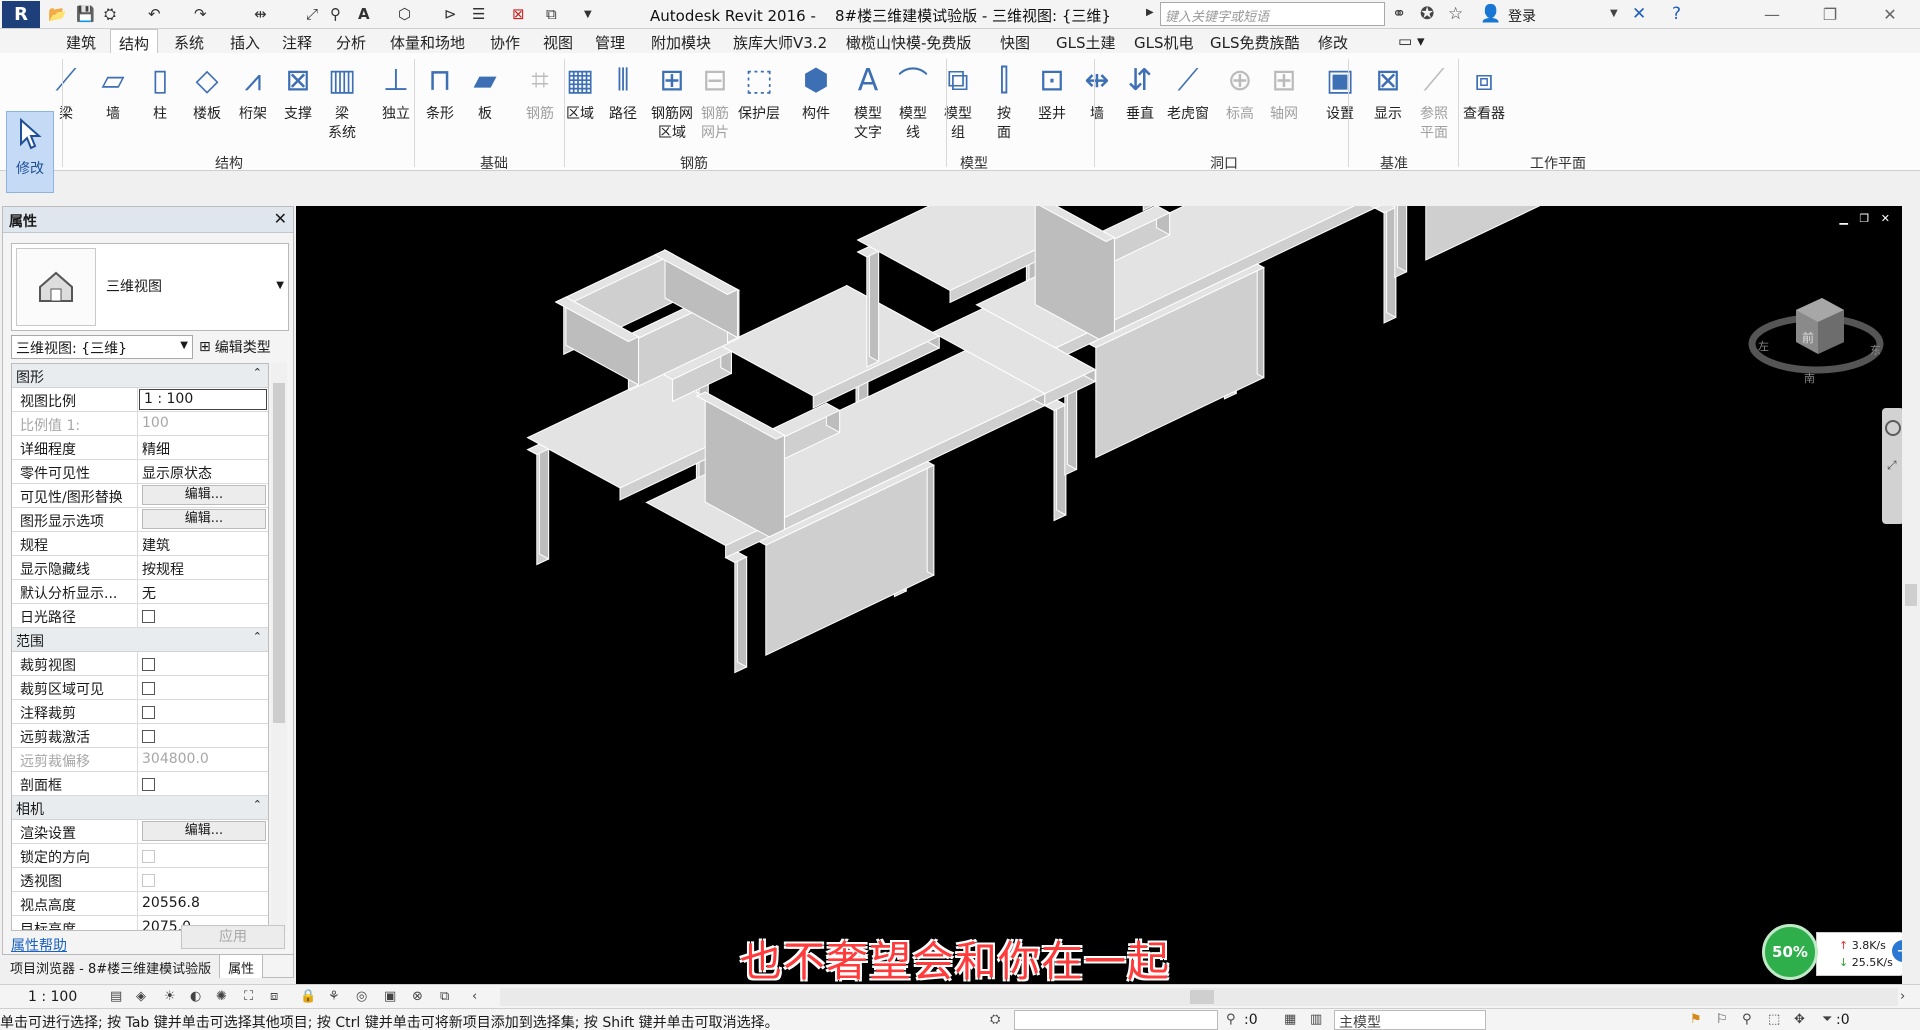 Image resolution: width=1920 pixels, height=1030 pixels. I want to click on select-links-icon: ⚑, so click(1696, 1019).